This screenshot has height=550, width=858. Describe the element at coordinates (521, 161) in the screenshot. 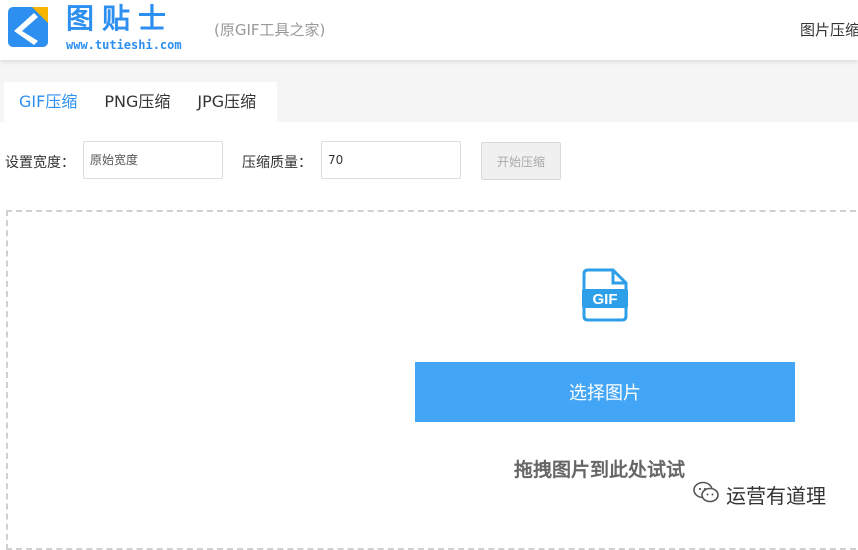

I see `start-compress-button: 开始压缩` at that location.